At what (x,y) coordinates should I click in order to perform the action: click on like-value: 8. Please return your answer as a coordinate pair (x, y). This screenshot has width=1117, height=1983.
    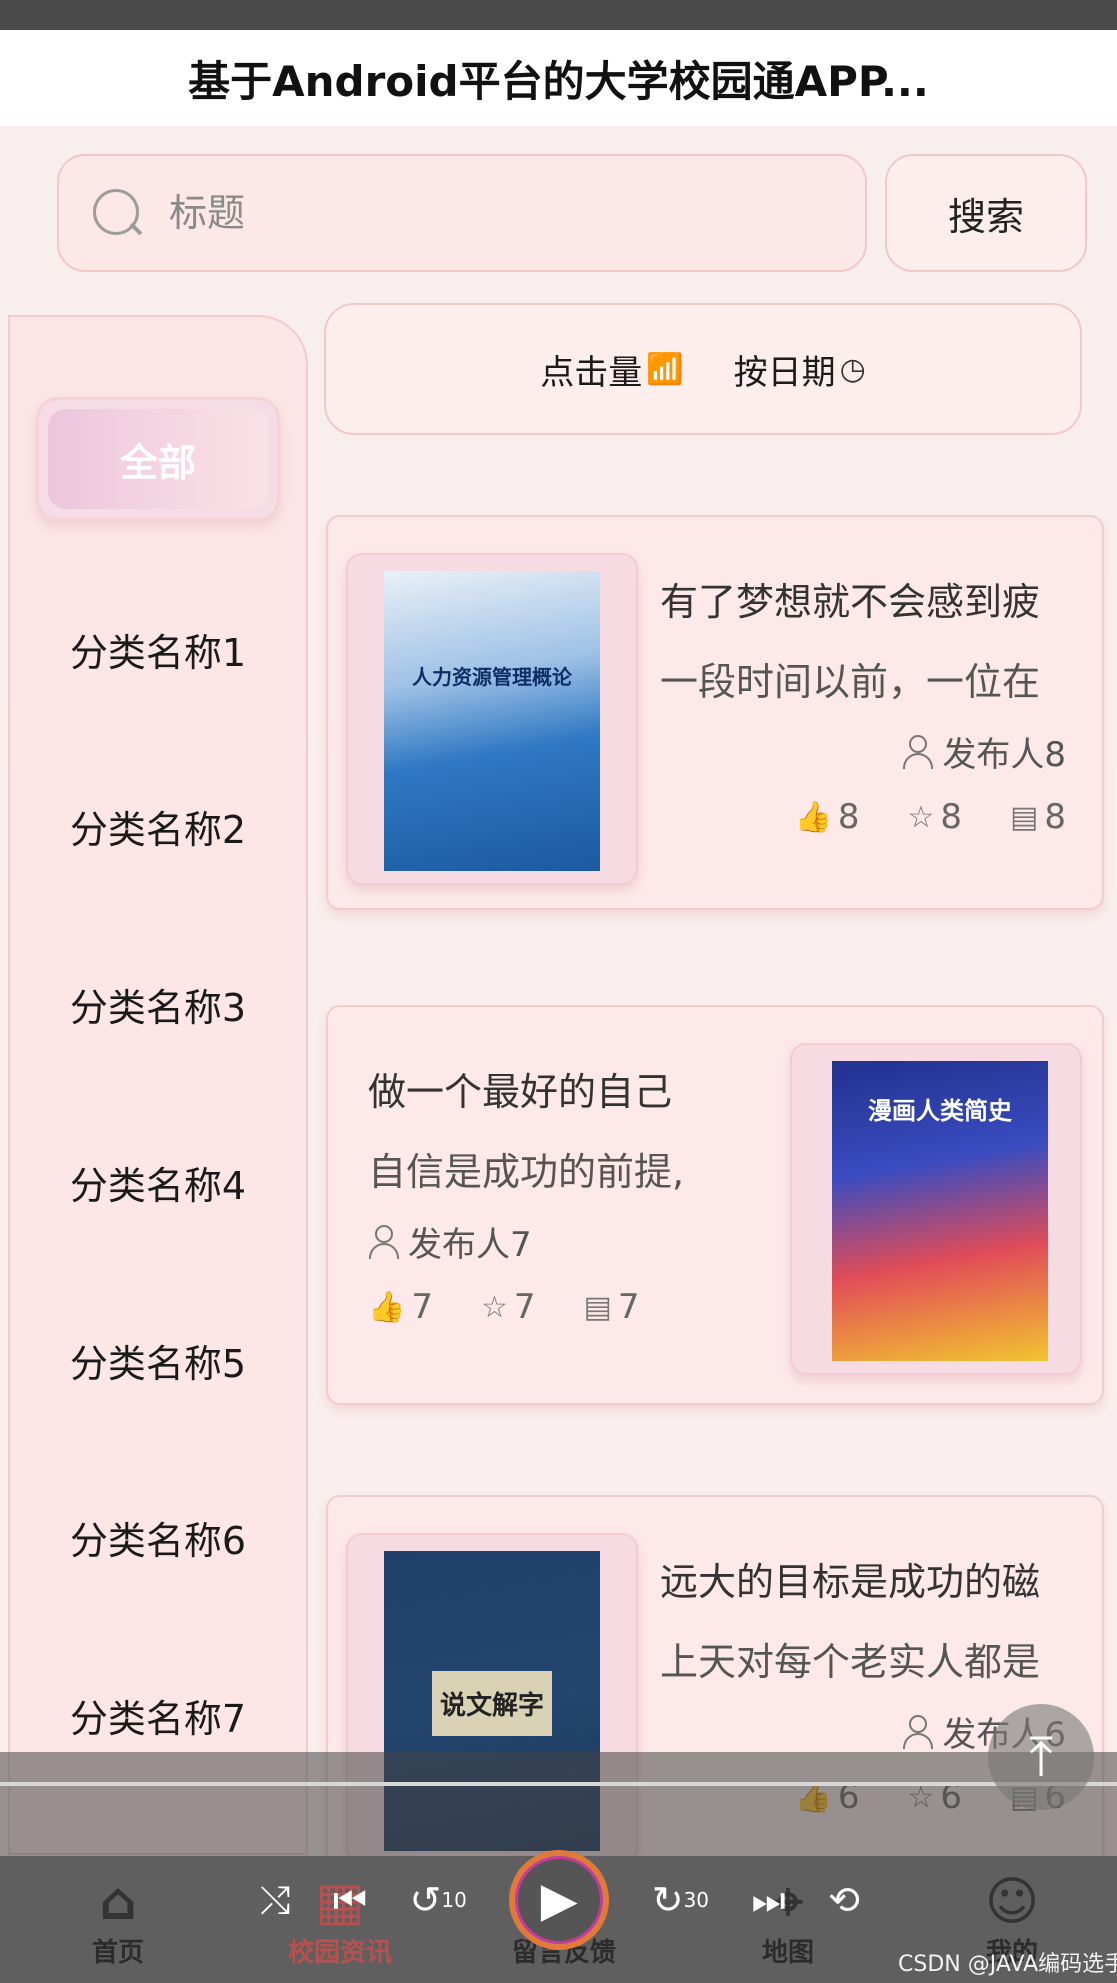
    Looking at the image, I should click on (848, 817).